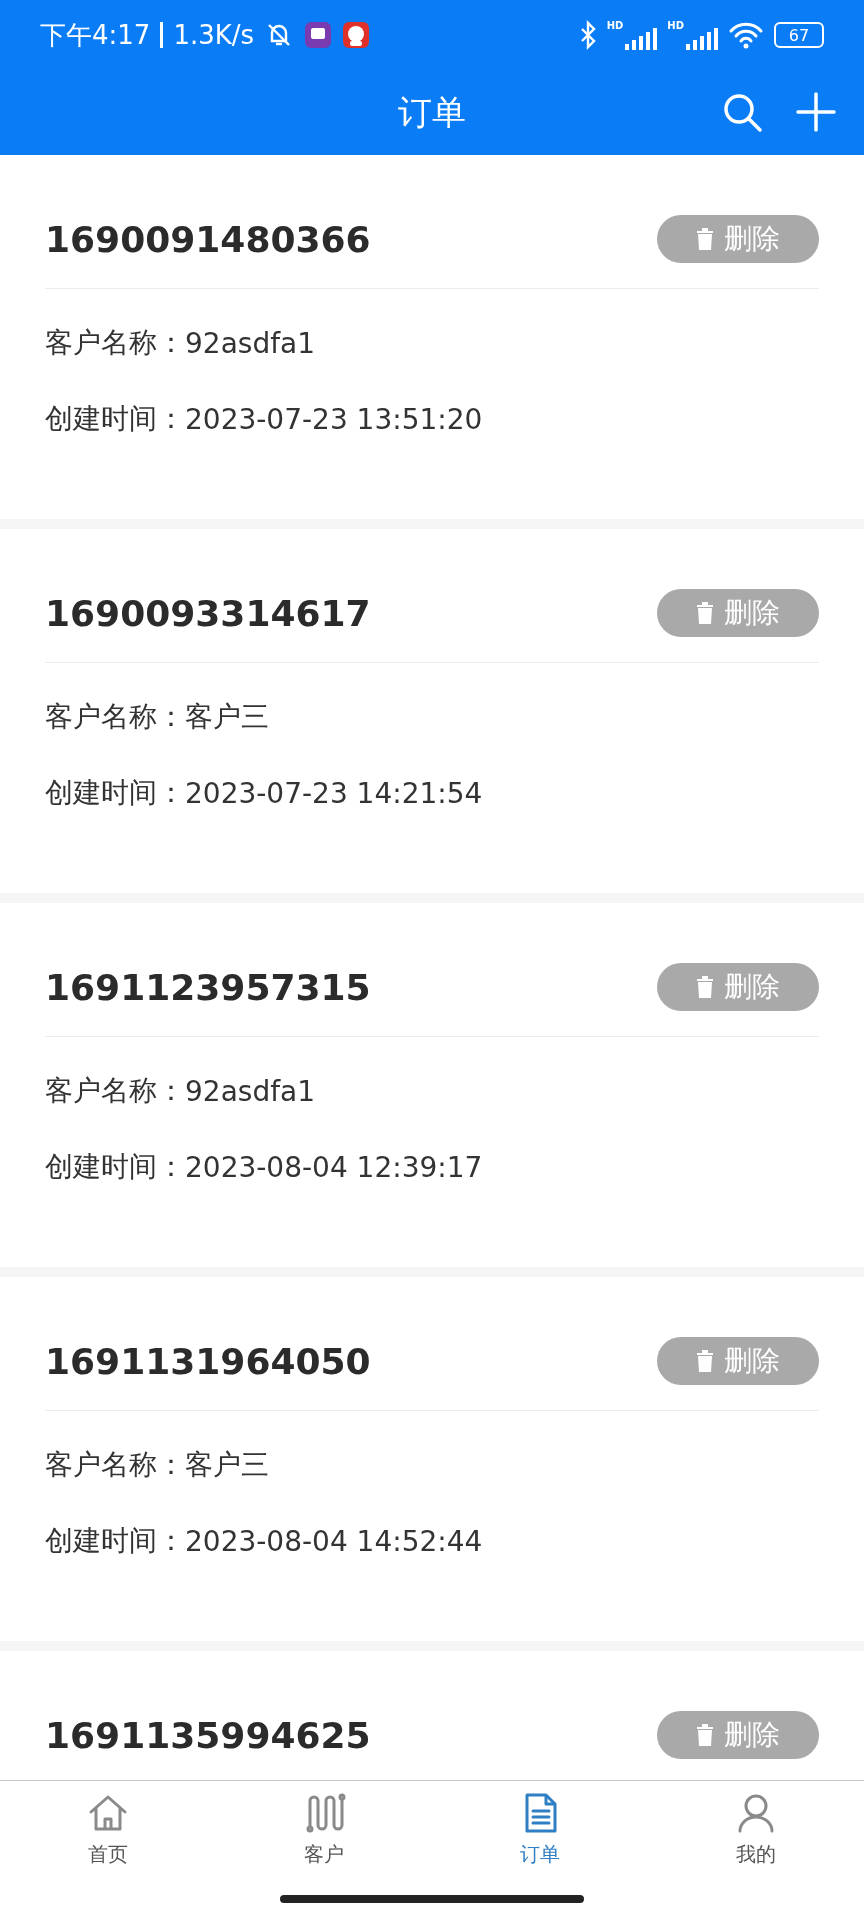 This screenshot has width=864, height=1920. I want to click on order-number: 1691135994625, so click(208, 1735).